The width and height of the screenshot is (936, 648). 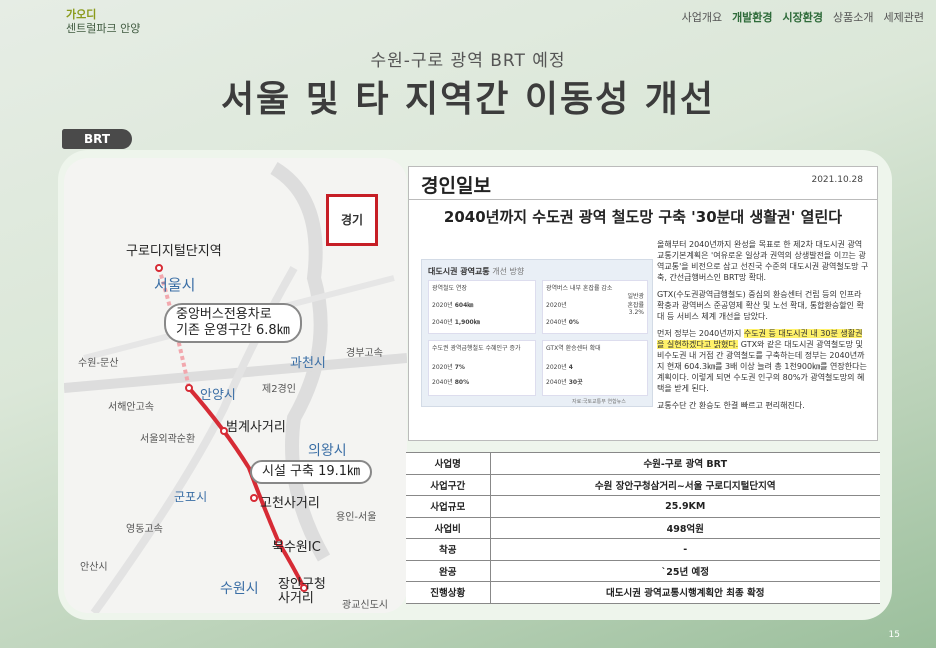 What do you see at coordinates (904, 17) in the screenshot?
I see `nav-item-tax: 세제관련` at bounding box center [904, 17].